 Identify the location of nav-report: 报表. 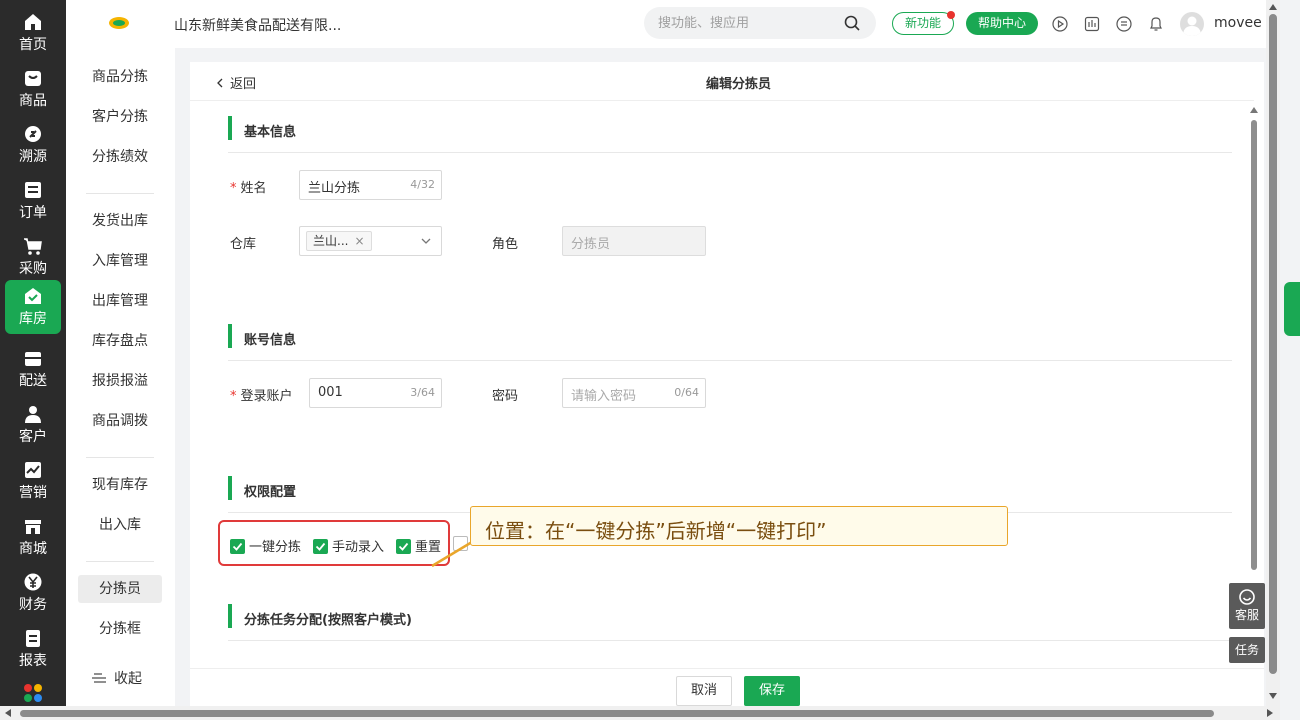
(33, 649).